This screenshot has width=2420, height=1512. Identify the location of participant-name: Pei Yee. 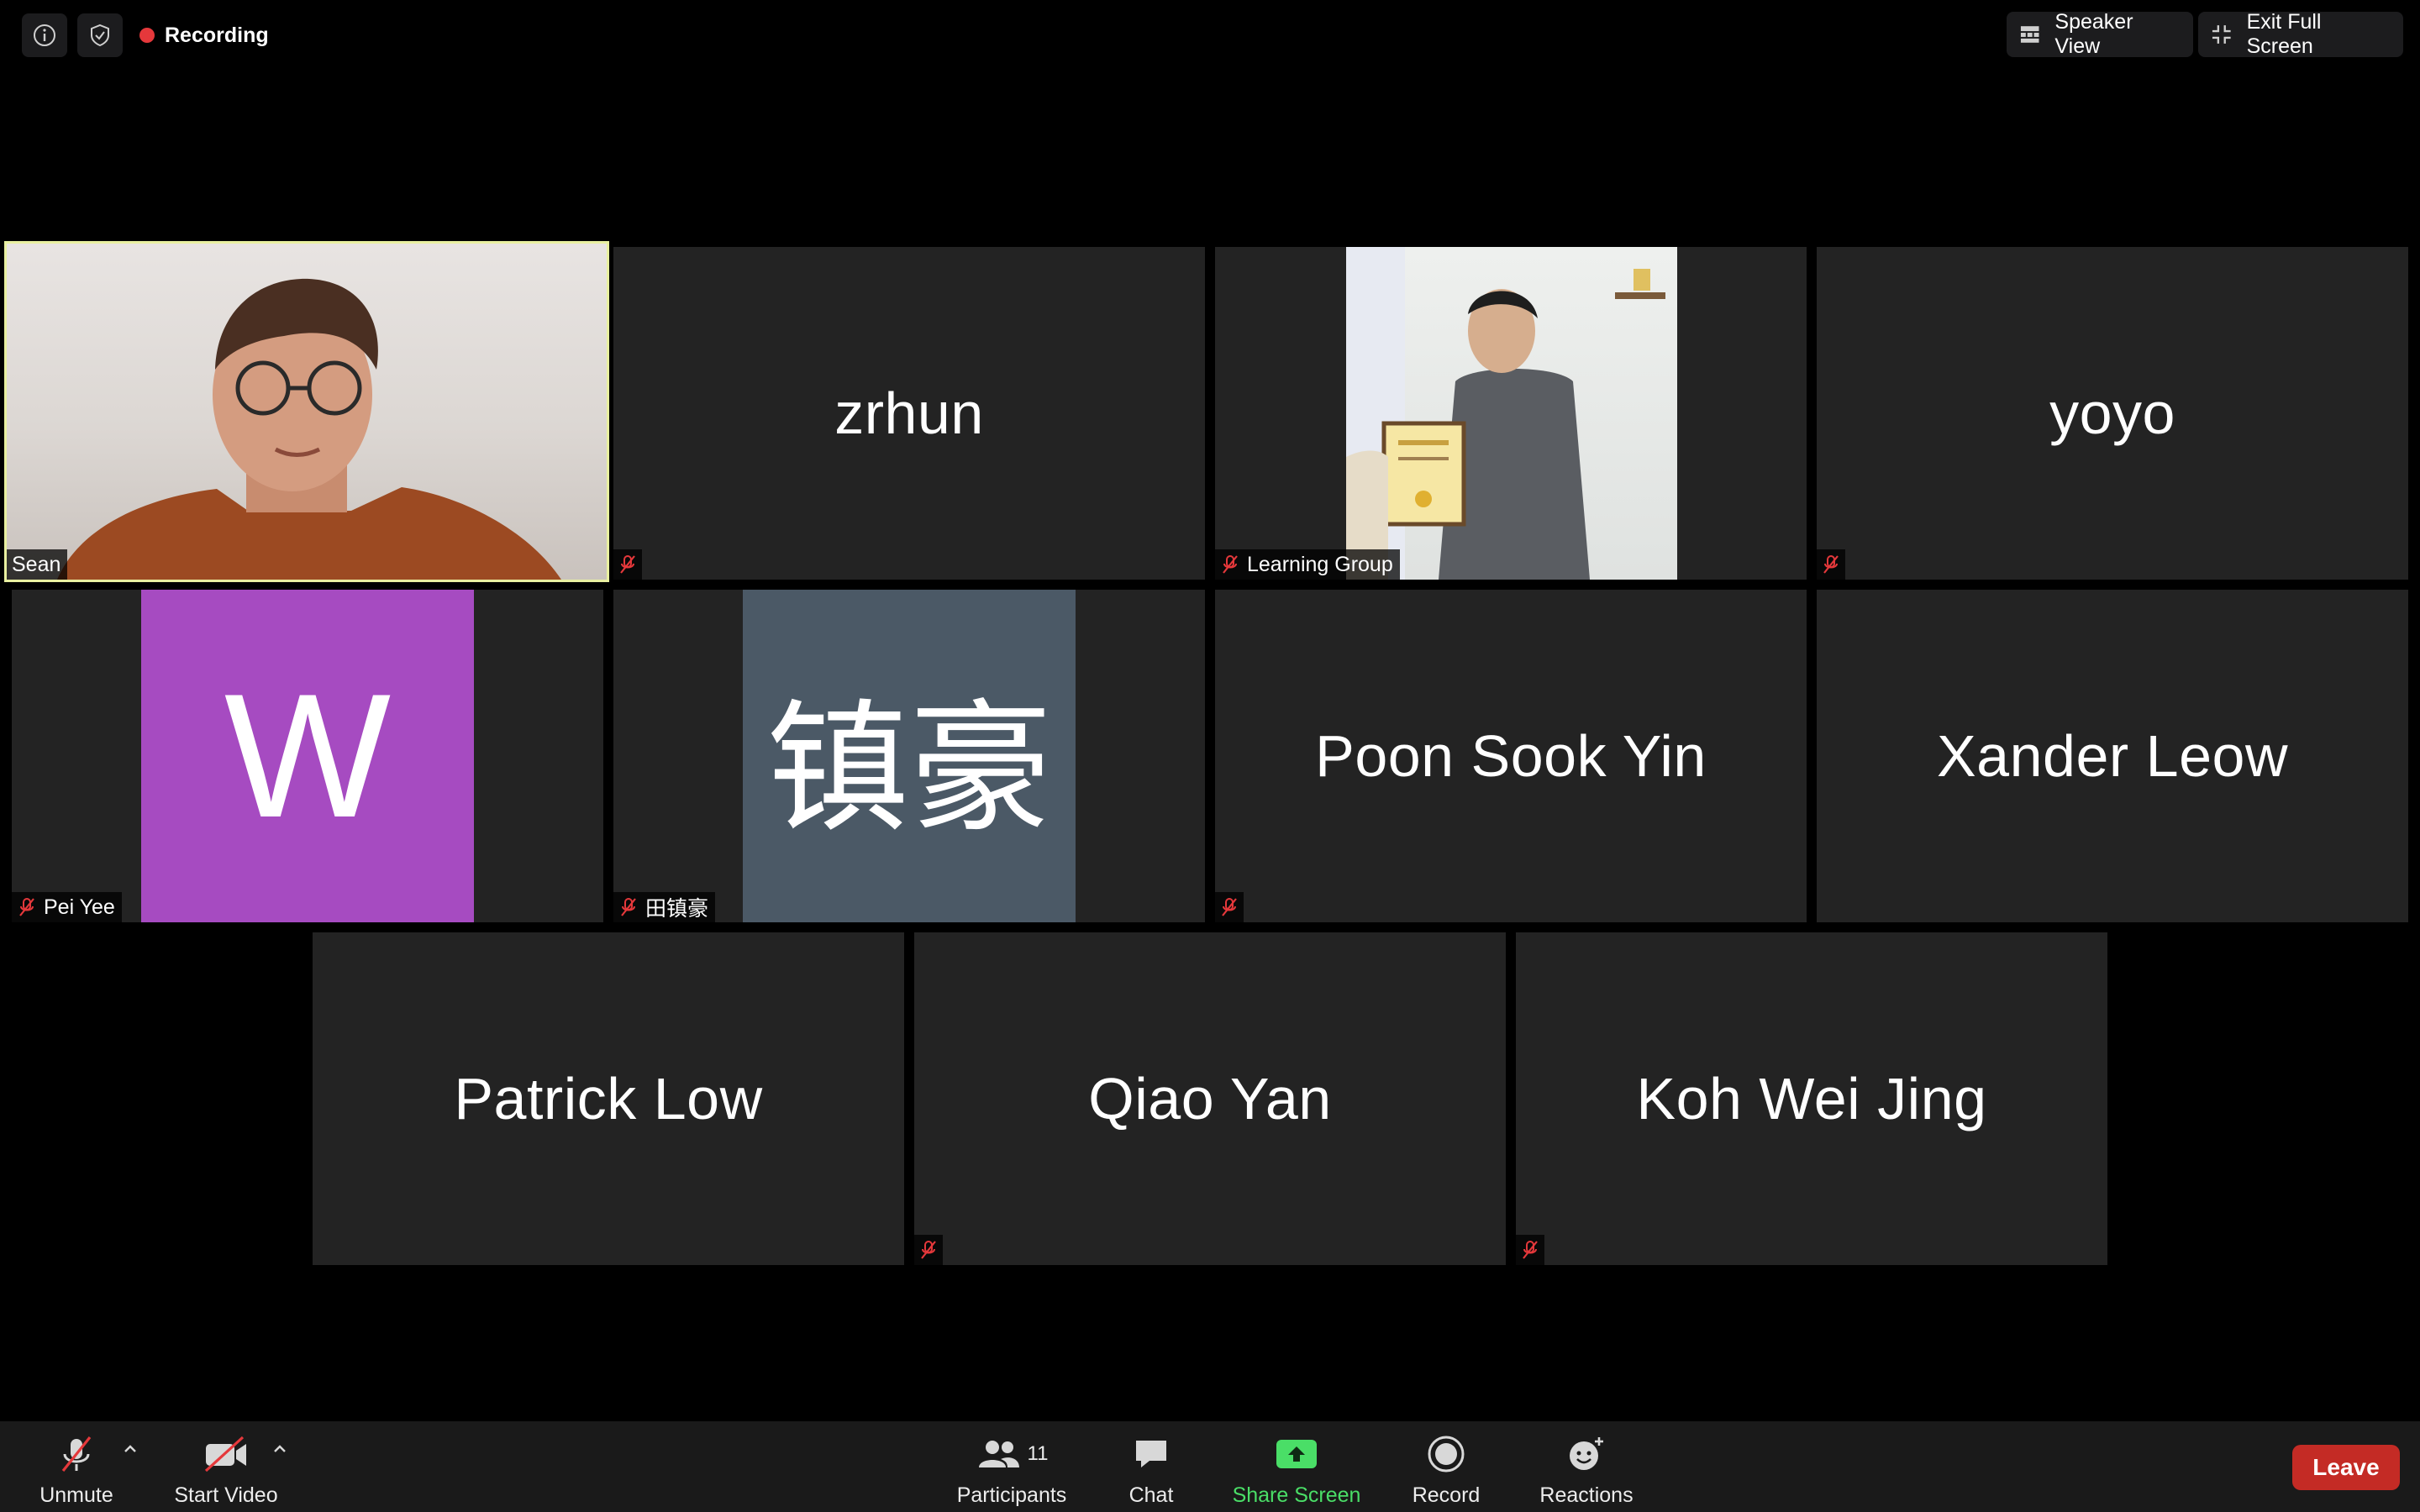
(79, 907).